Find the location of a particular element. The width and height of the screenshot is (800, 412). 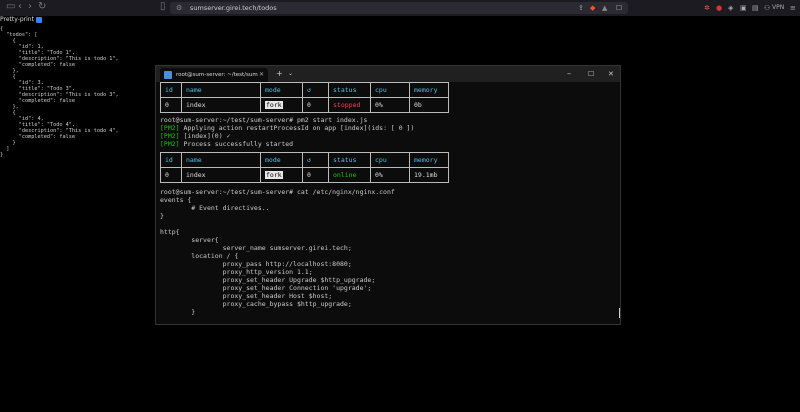

back-icon: ‹ is located at coordinates (20, 6).